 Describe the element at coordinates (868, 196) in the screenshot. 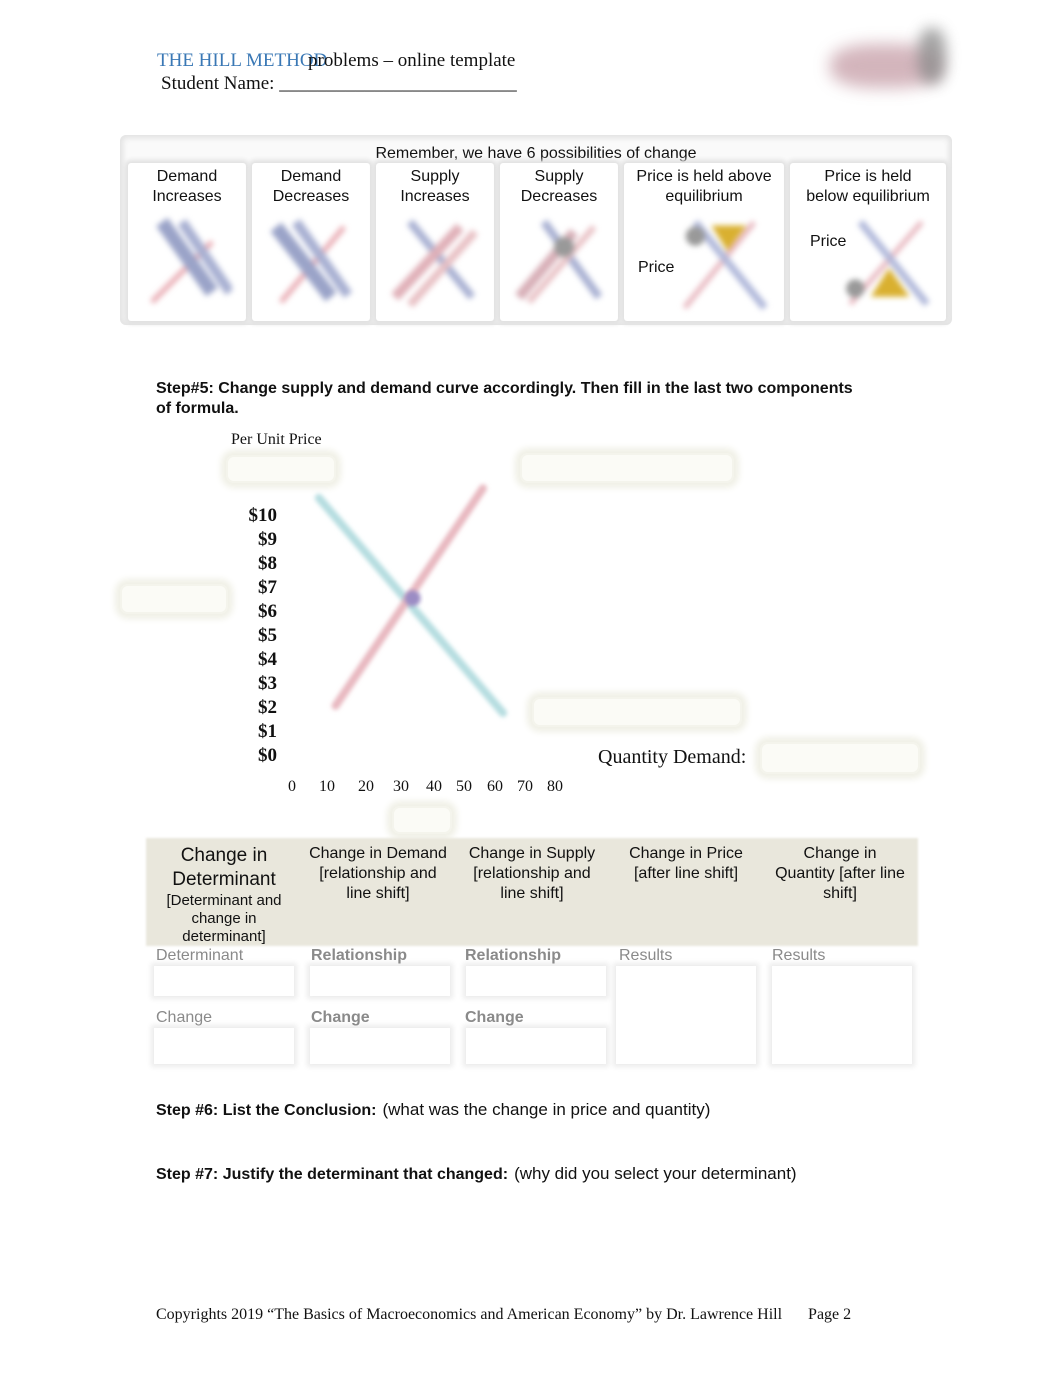

I see `possibility-label-line2: below equilibrium` at that location.